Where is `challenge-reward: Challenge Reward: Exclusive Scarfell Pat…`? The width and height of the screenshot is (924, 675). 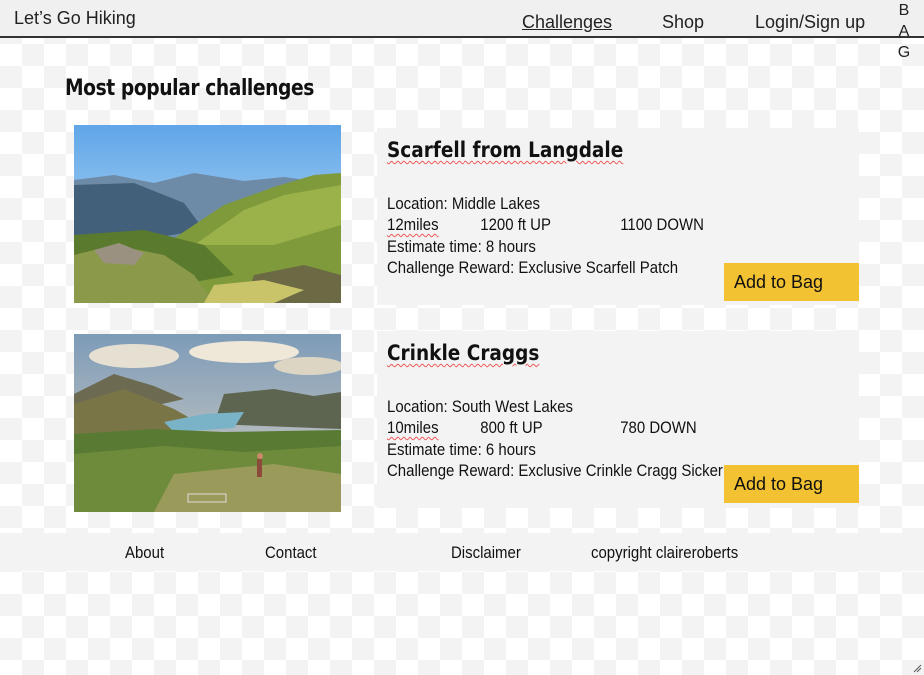 challenge-reward: Challenge Reward: Exclusive Scarfell Pat… is located at coordinates (533, 267).